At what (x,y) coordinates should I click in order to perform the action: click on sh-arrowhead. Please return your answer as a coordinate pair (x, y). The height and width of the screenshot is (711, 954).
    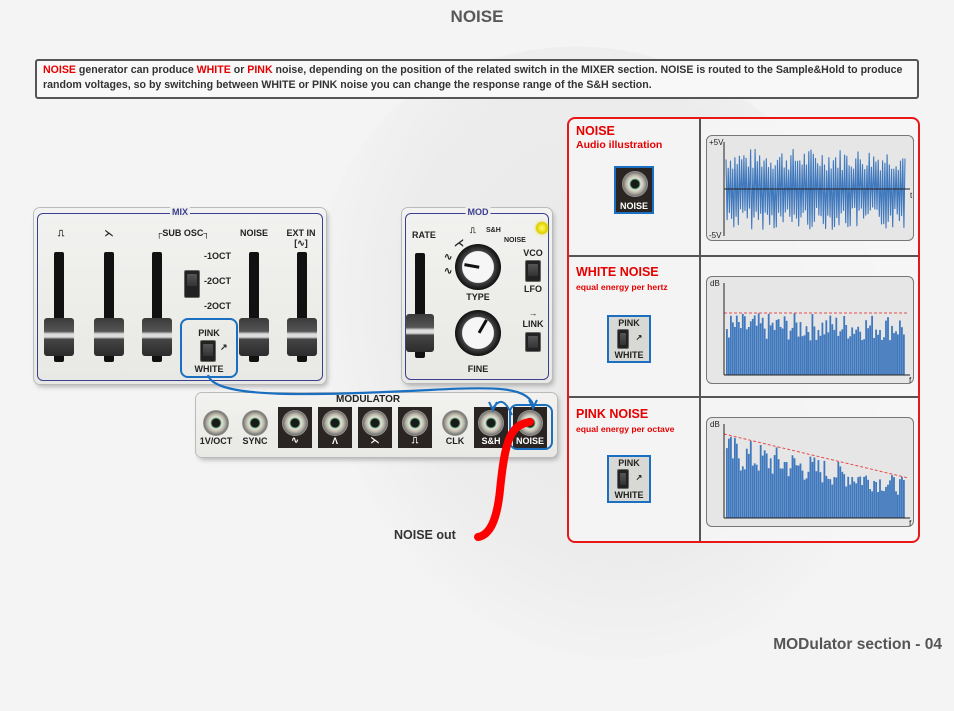
    Looking at the image, I should click on (493, 407).